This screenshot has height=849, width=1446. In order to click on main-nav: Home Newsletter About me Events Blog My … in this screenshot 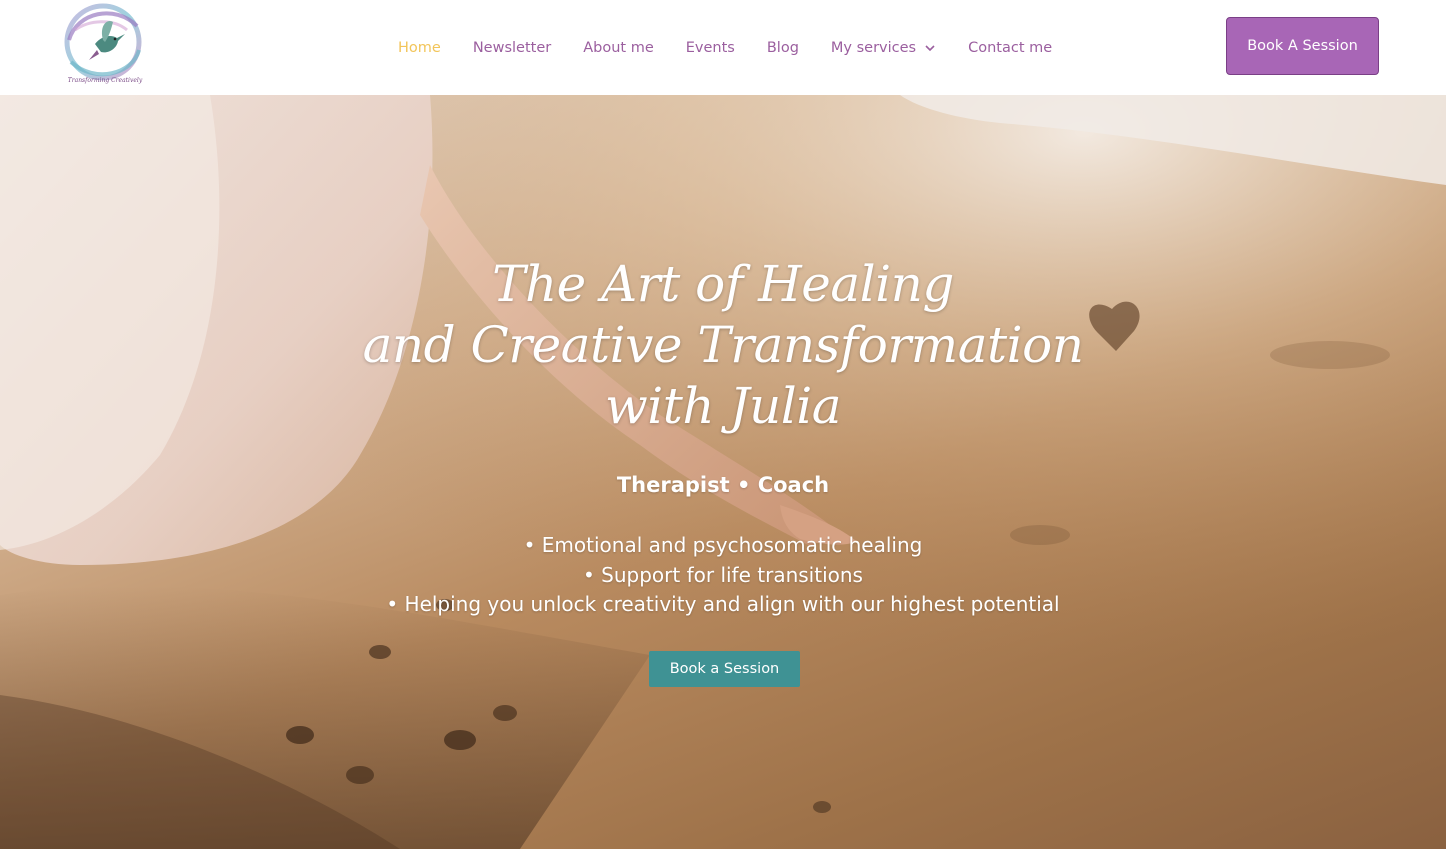, I will do `click(741, 47)`.